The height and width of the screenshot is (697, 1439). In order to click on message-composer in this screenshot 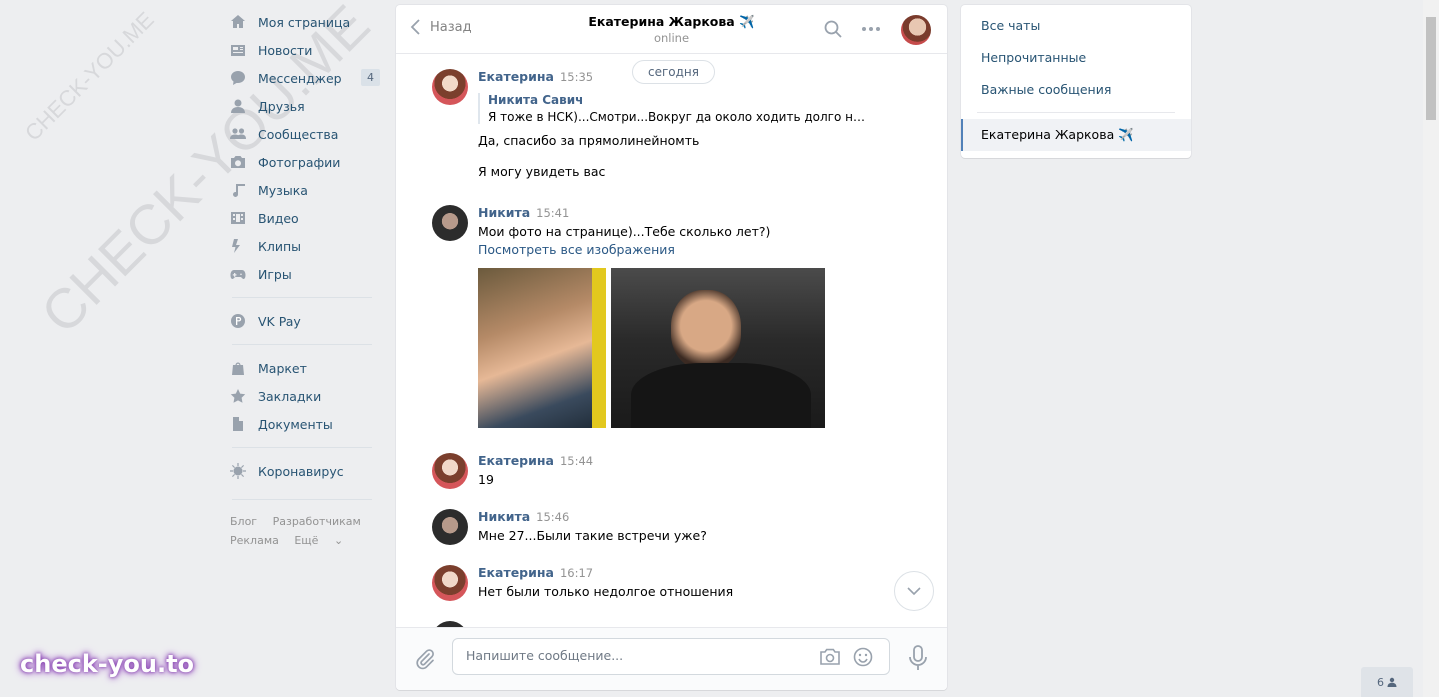, I will do `click(671, 658)`.